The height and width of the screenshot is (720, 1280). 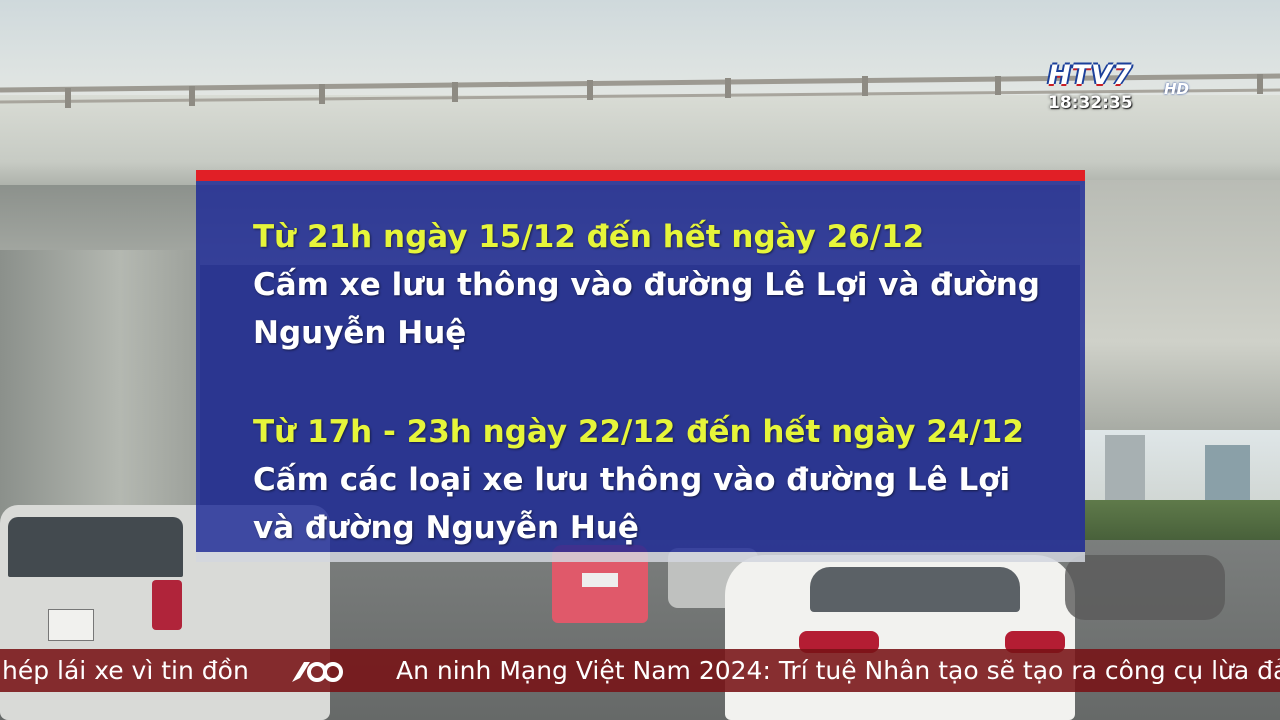 I want to click on panel-bottom-strip, so click(x=640, y=557).